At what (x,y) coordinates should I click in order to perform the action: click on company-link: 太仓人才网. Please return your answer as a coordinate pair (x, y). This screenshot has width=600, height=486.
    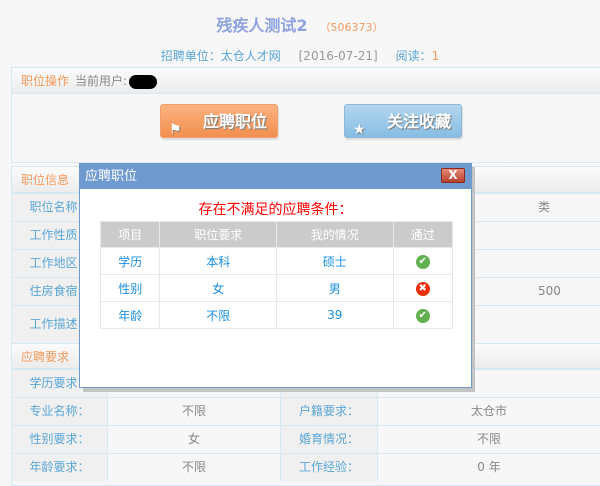
    Looking at the image, I should click on (251, 56).